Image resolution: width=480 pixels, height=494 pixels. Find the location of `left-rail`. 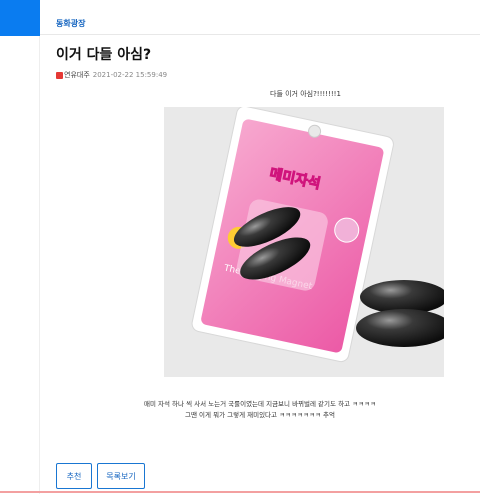

left-rail is located at coordinates (20, 247).